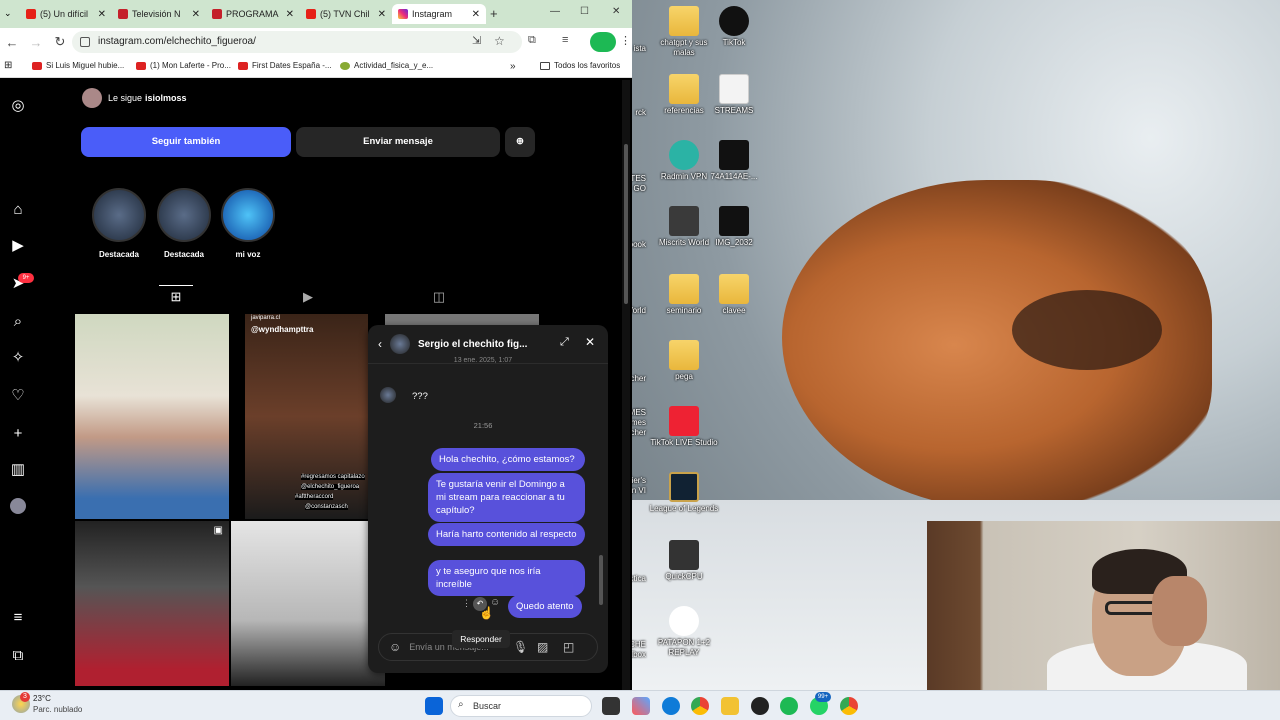 Image resolution: width=1280 pixels, height=720 pixels. Describe the element at coordinates (395, 647) in the screenshot. I see `emoji-icon: ☺` at that location.